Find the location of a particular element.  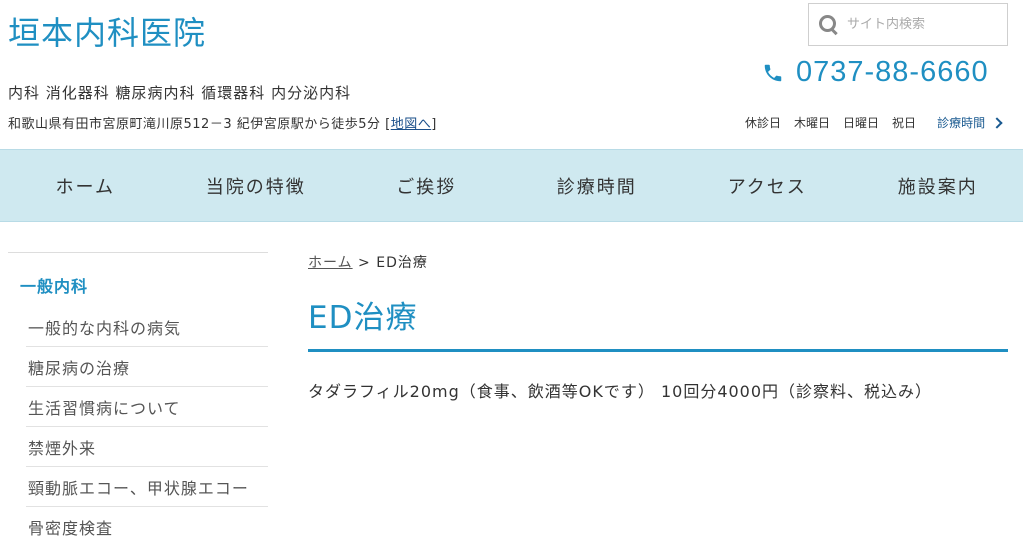

site-title: 垣本内科医院 is located at coordinates (107, 31).